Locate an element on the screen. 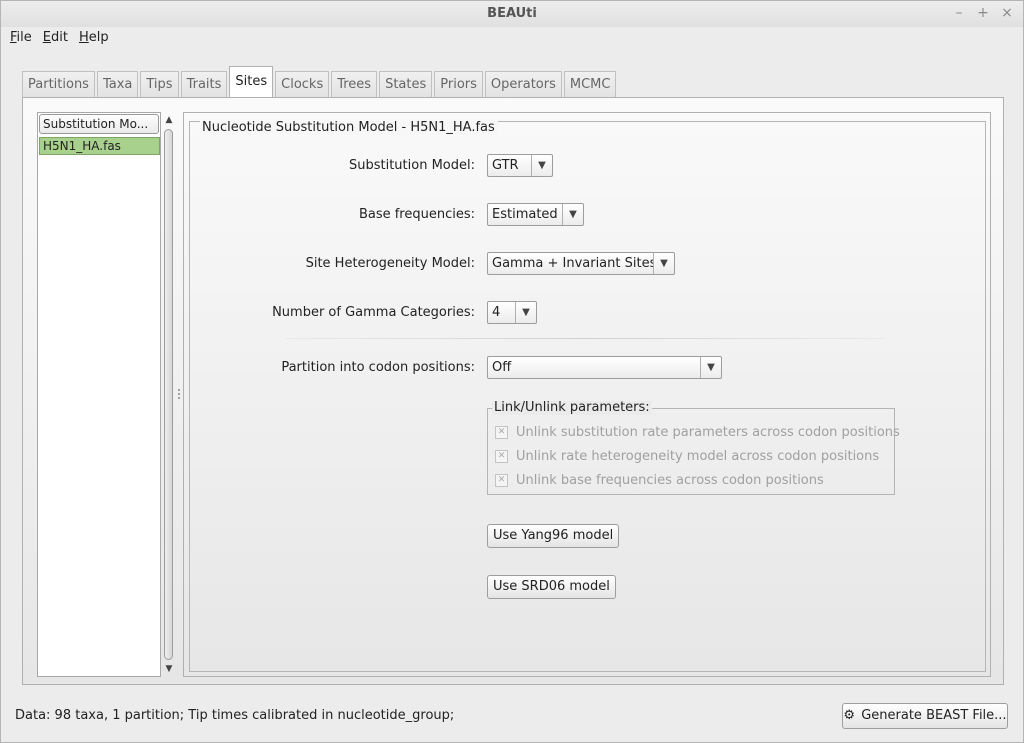 This screenshot has height=743, width=1024. split-pane-handle is located at coordinates (179, 394).